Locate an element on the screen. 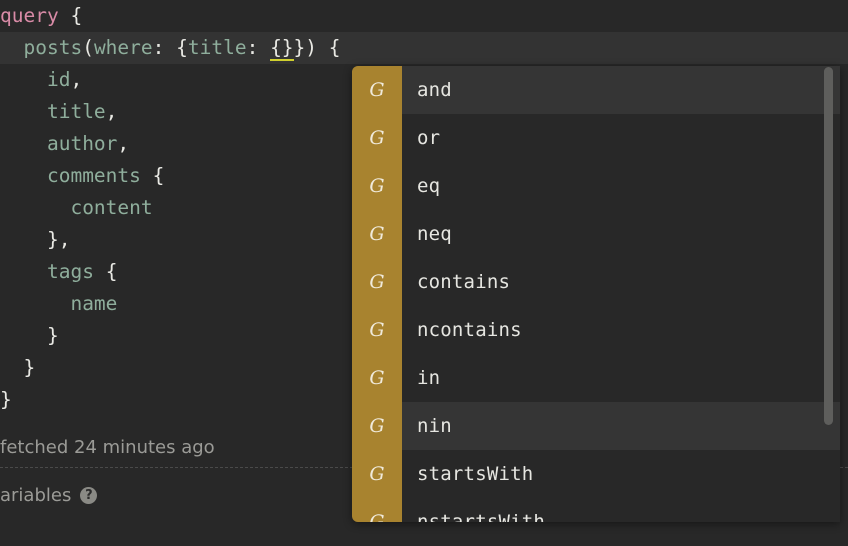  autocomplete-item-label: in is located at coordinates (429, 378).